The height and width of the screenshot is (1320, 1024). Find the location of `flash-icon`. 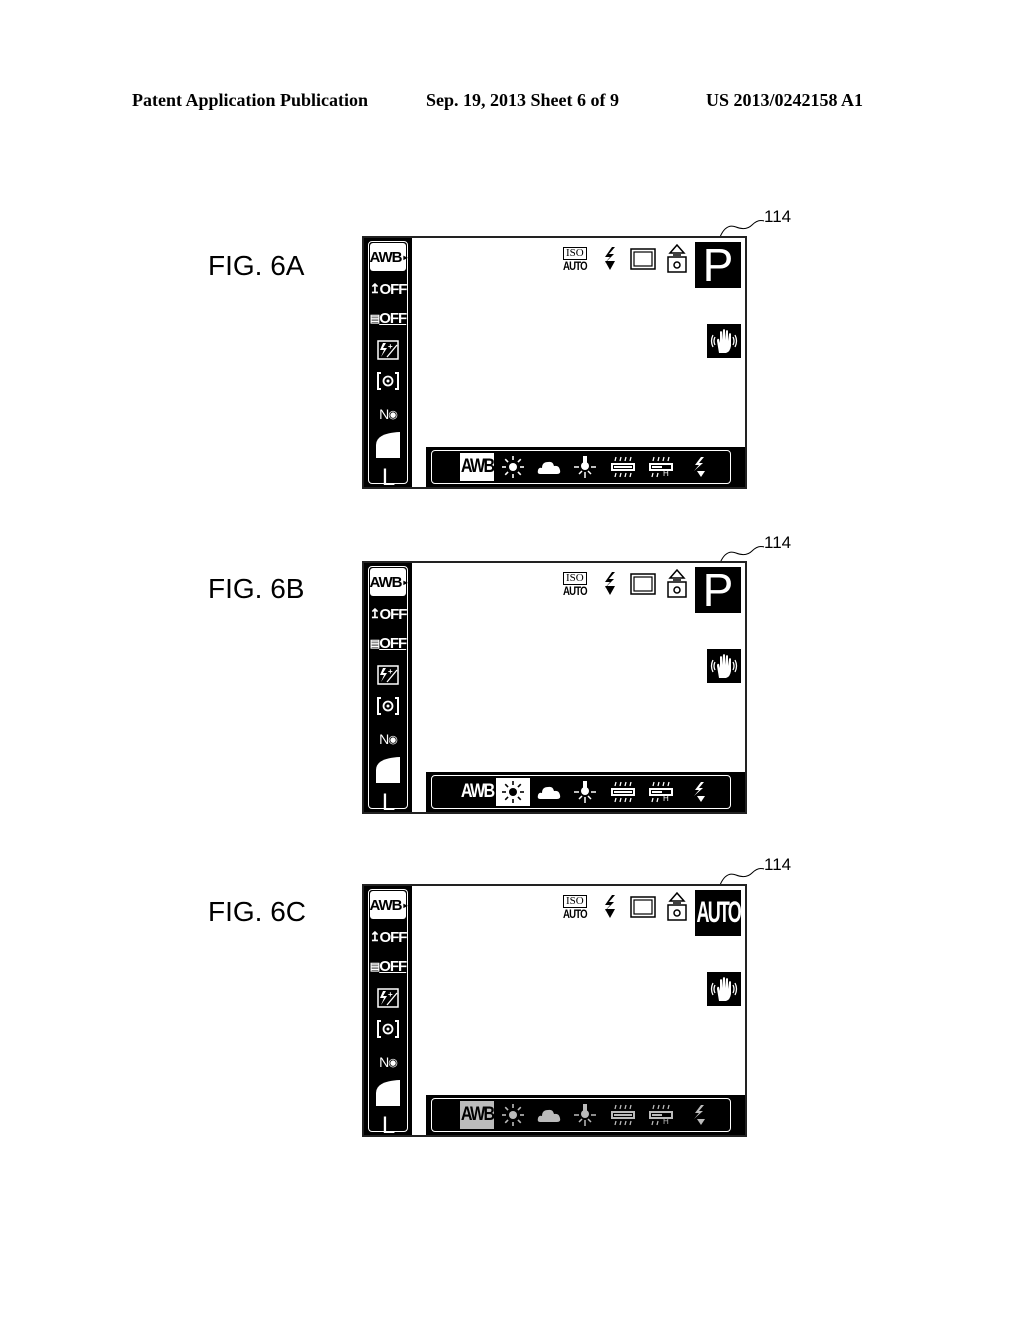

flash-icon is located at coordinates (609, 583).